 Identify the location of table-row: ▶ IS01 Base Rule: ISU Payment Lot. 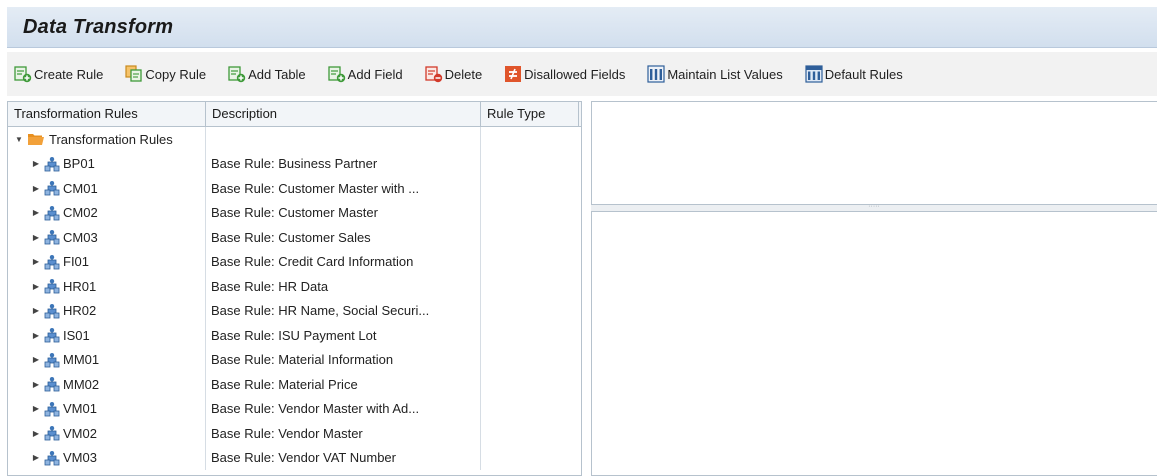
(294, 335).